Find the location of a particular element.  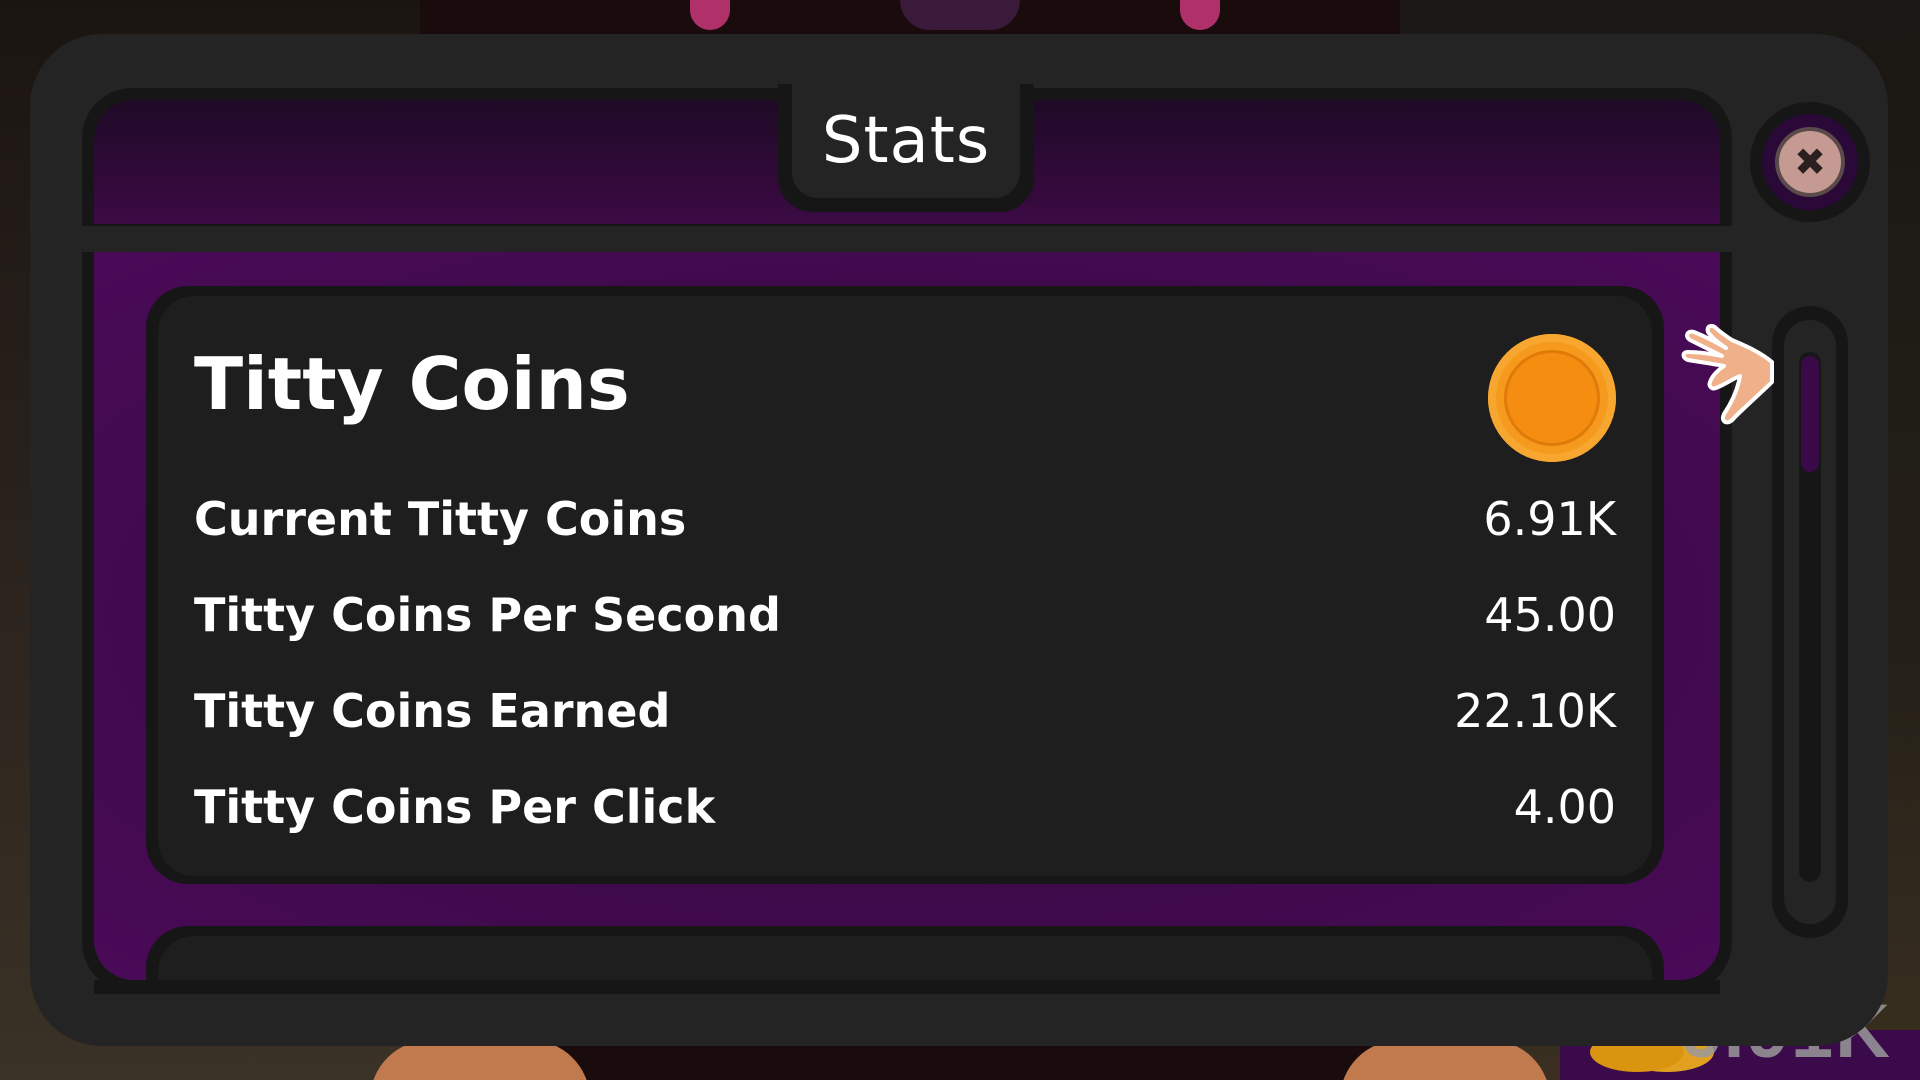

close-button: ✖ is located at coordinates (1810, 162).